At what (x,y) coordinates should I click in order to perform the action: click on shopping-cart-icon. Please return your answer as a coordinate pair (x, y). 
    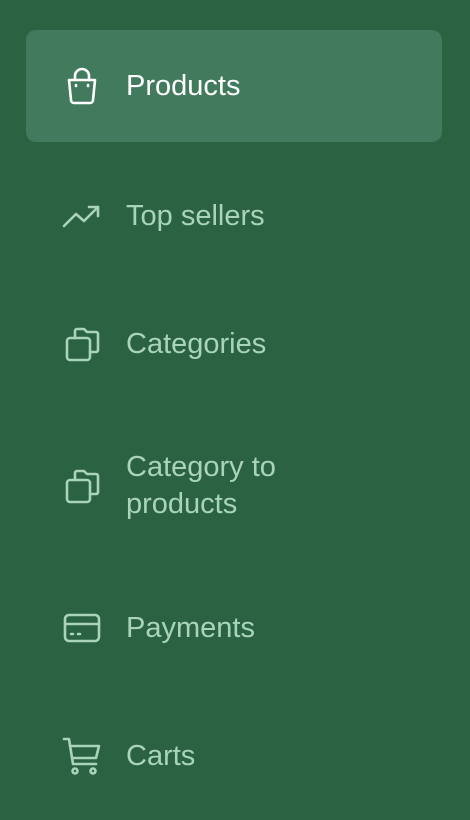
    Looking at the image, I should click on (82, 756).